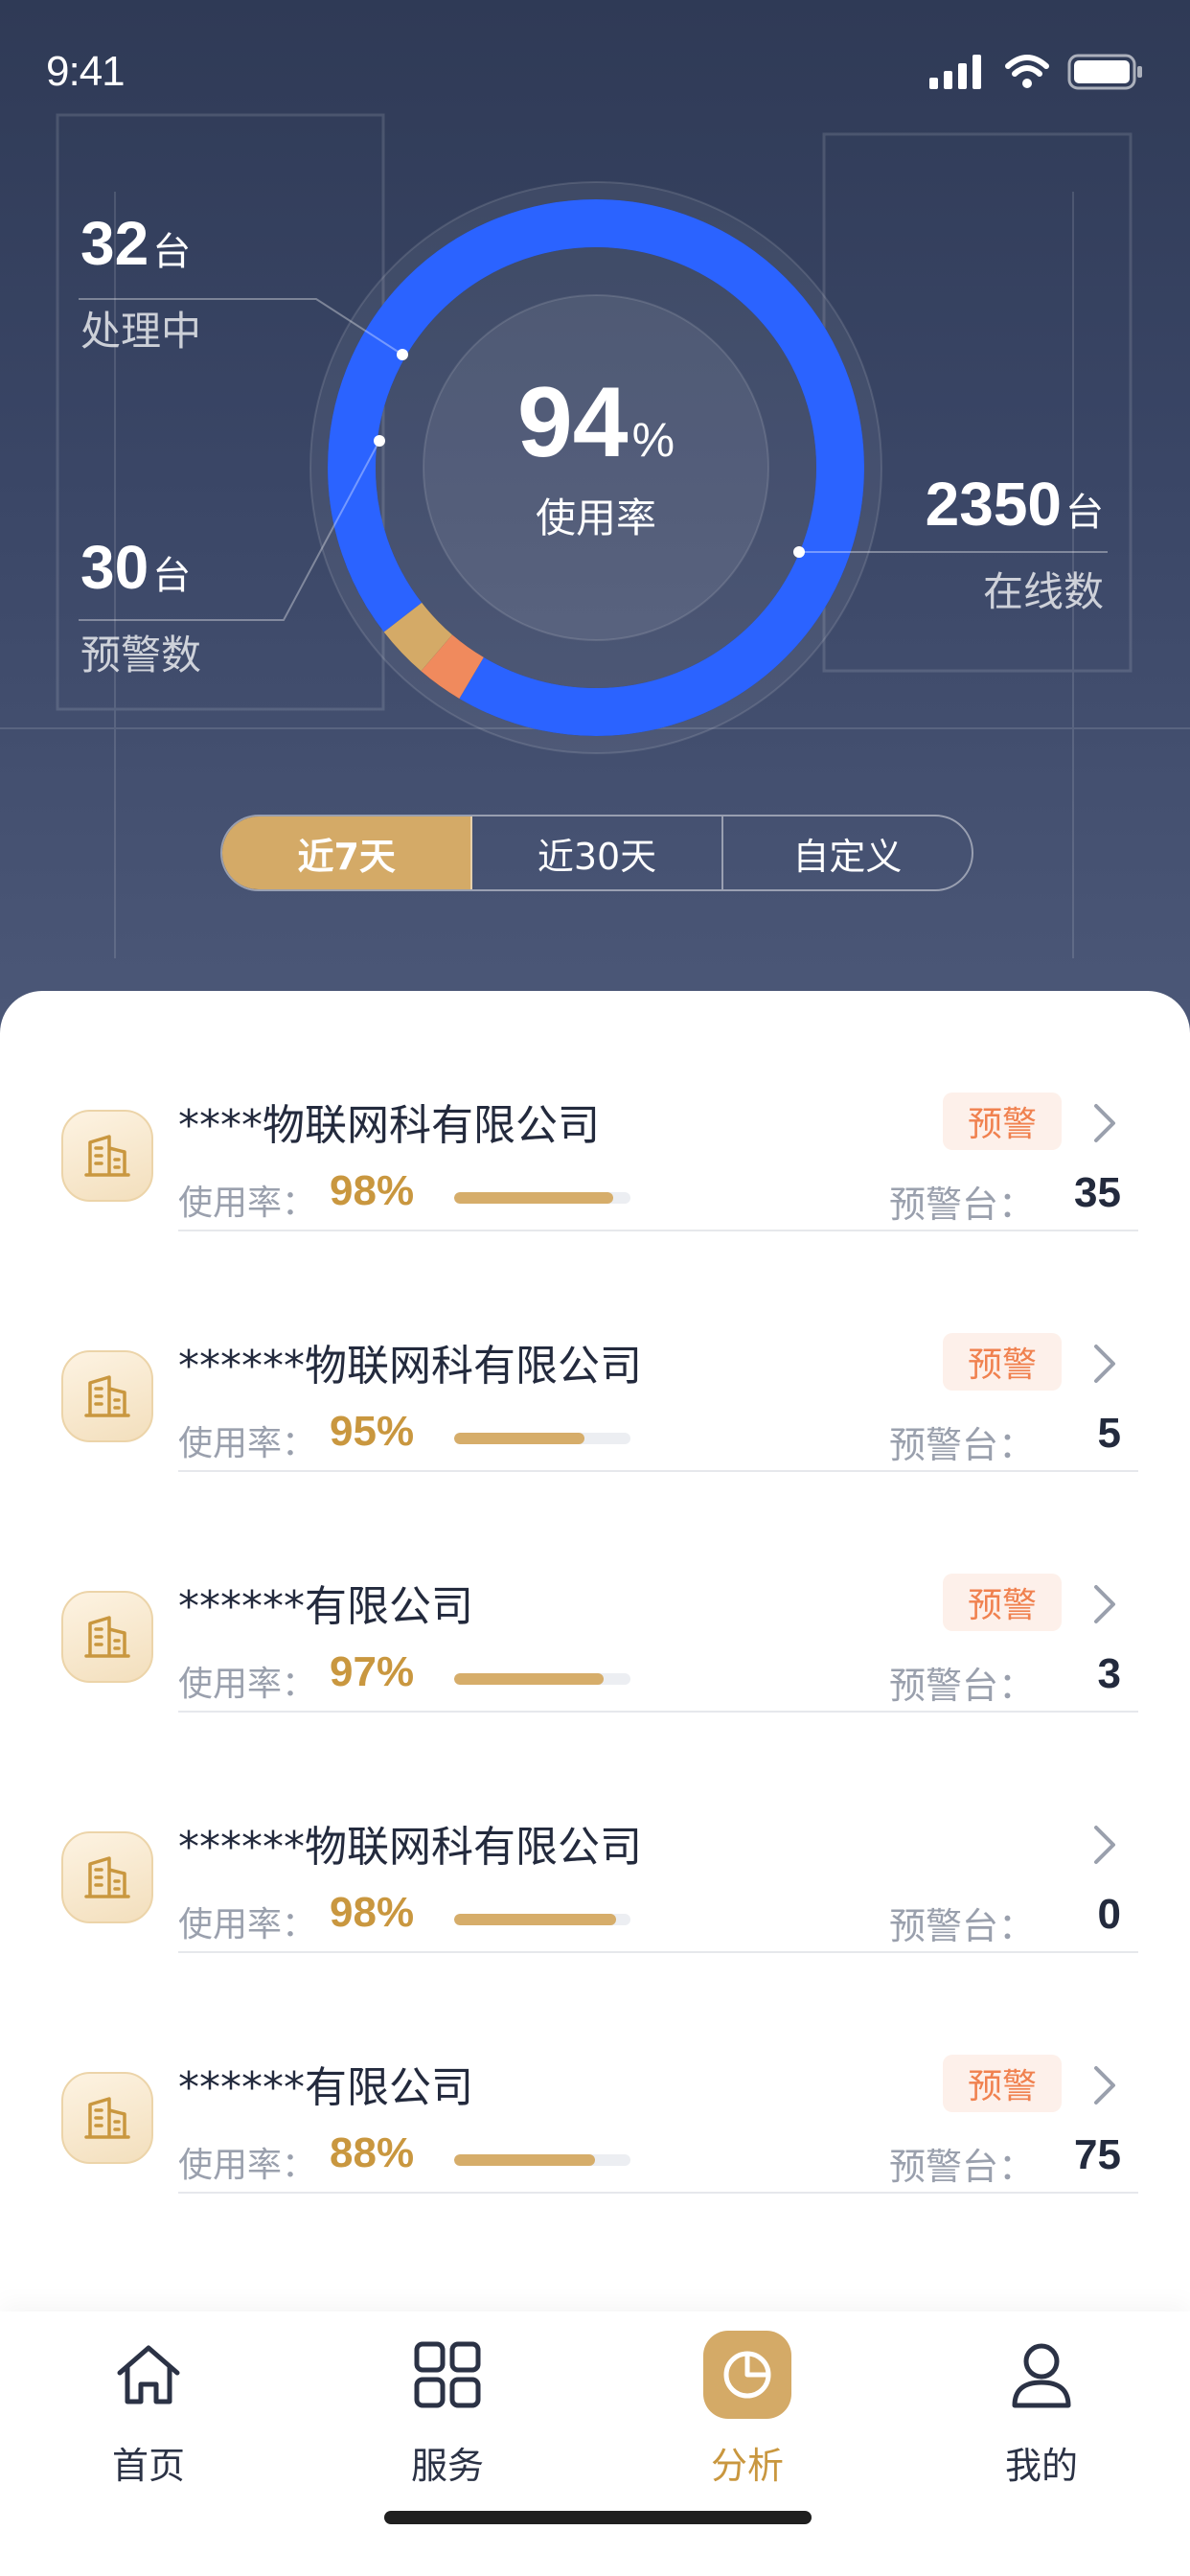 This screenshot has height=2576, width=1190. Describe the element at coordinates (1109, 1673) in the screenshot. I see `warning-count-value: 3` at that location.